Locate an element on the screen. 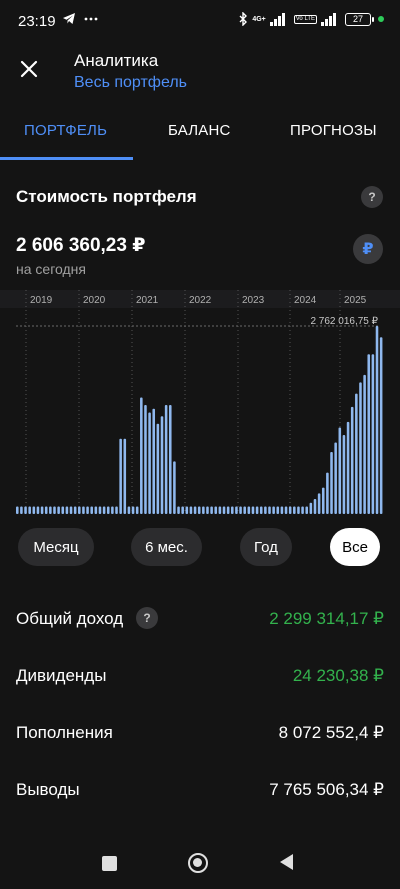 The width and height of the screenshot is (400, 889). tab-portfolio: ПОРТФЕЛЬ is located at coordinates (65, 130).